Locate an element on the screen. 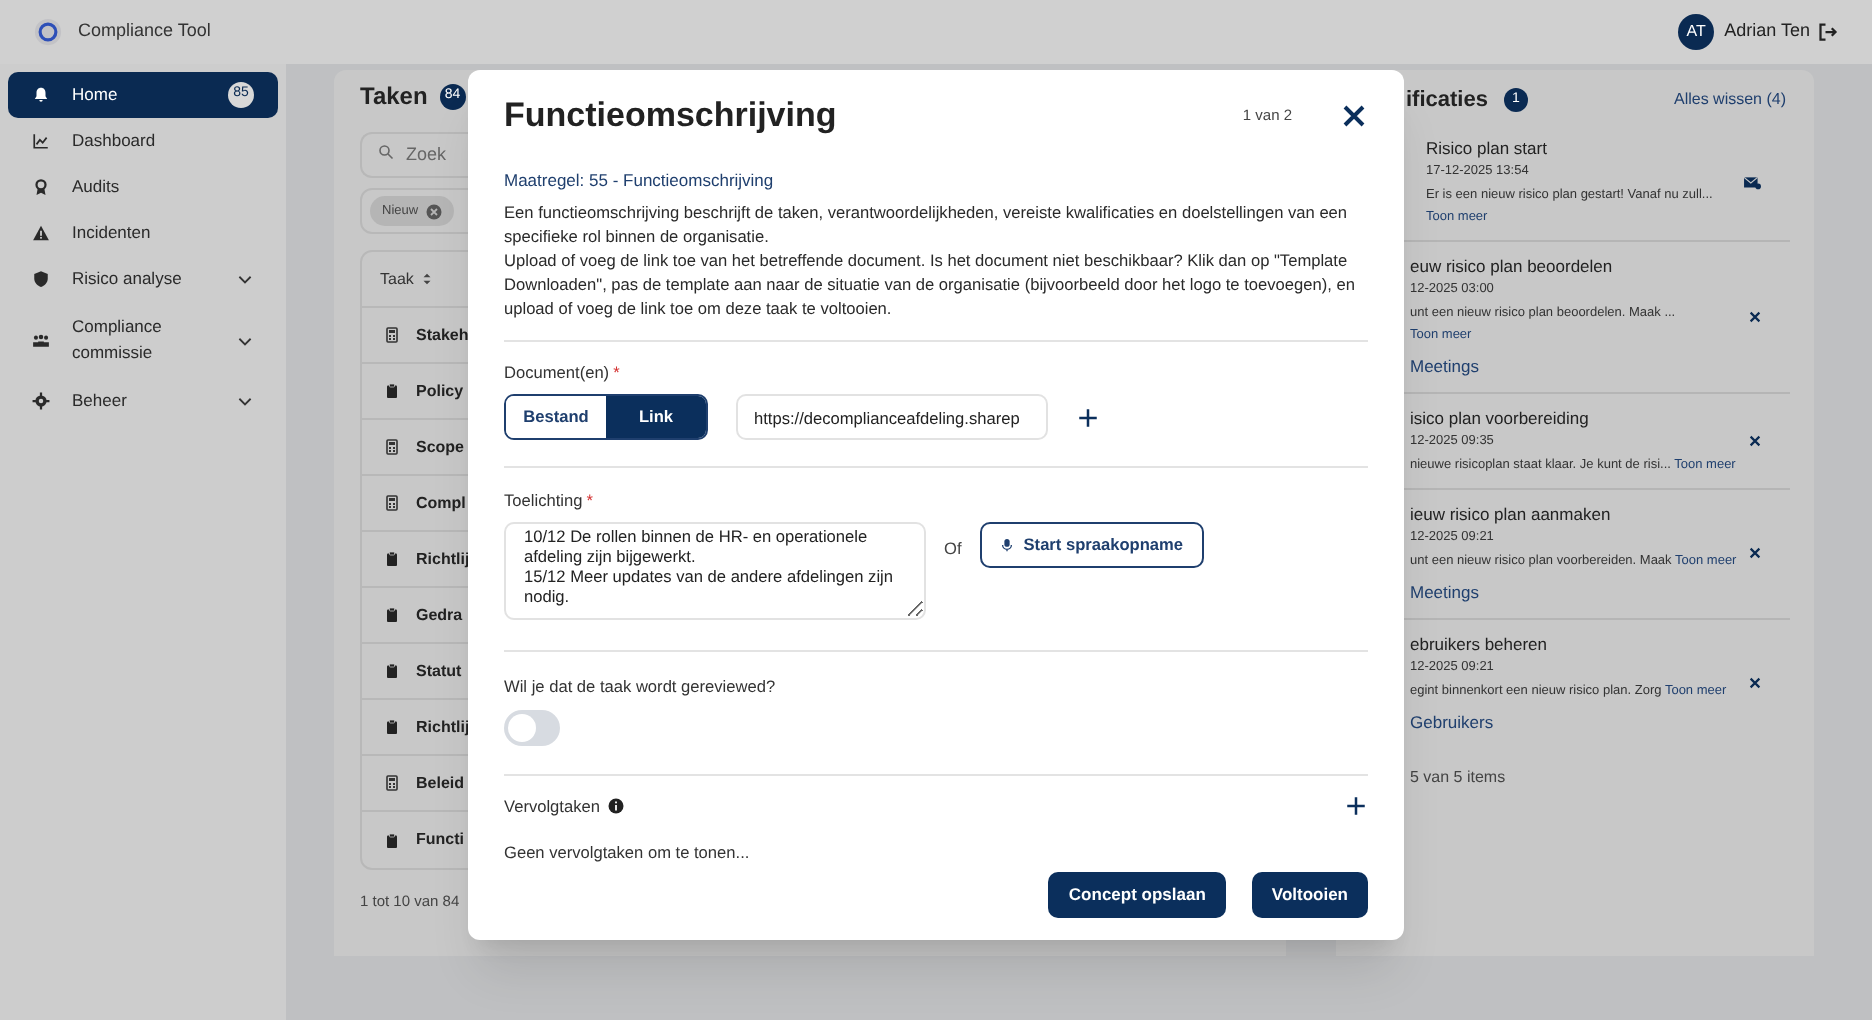  notification-link: Gebruikers is located at coordinates (1452, 722).